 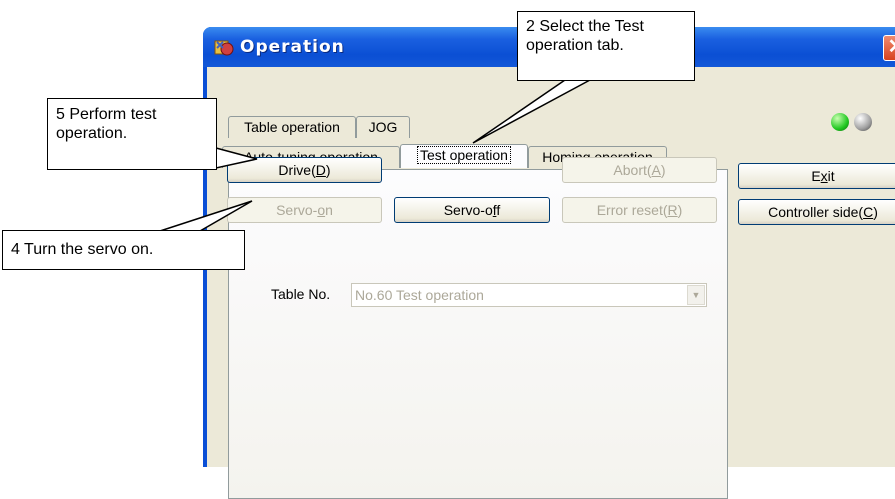 I want to click on tab-test-operation: Test operation, so click(x=464, y=156).